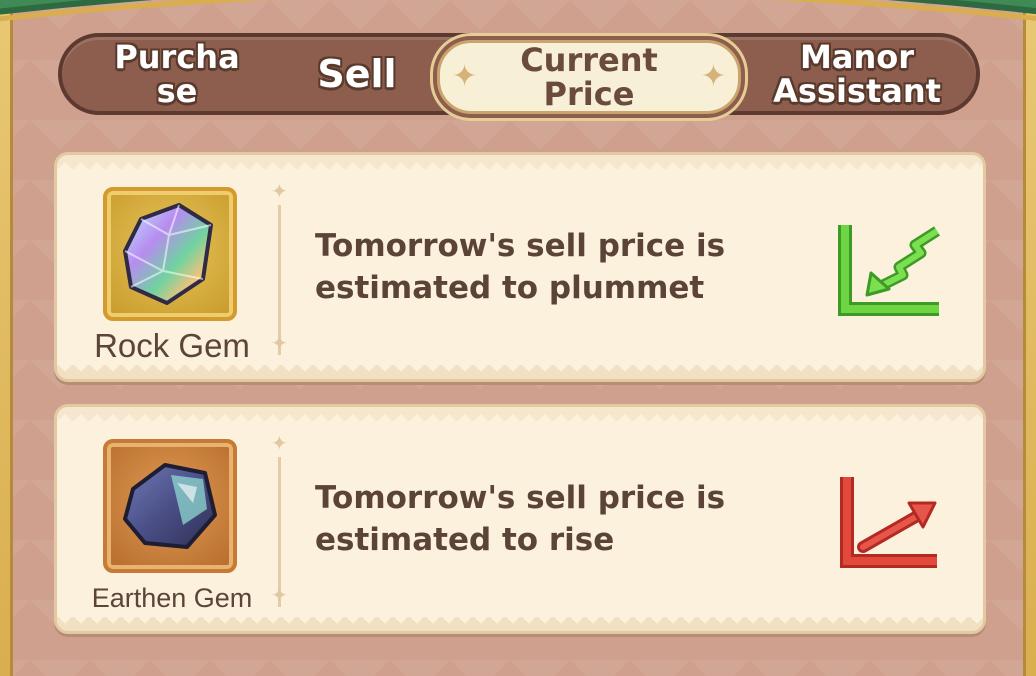  What do you see at coordinates (1029, 338) in the screenshot?
I see `right-border` at bounding box center [1029, 338].